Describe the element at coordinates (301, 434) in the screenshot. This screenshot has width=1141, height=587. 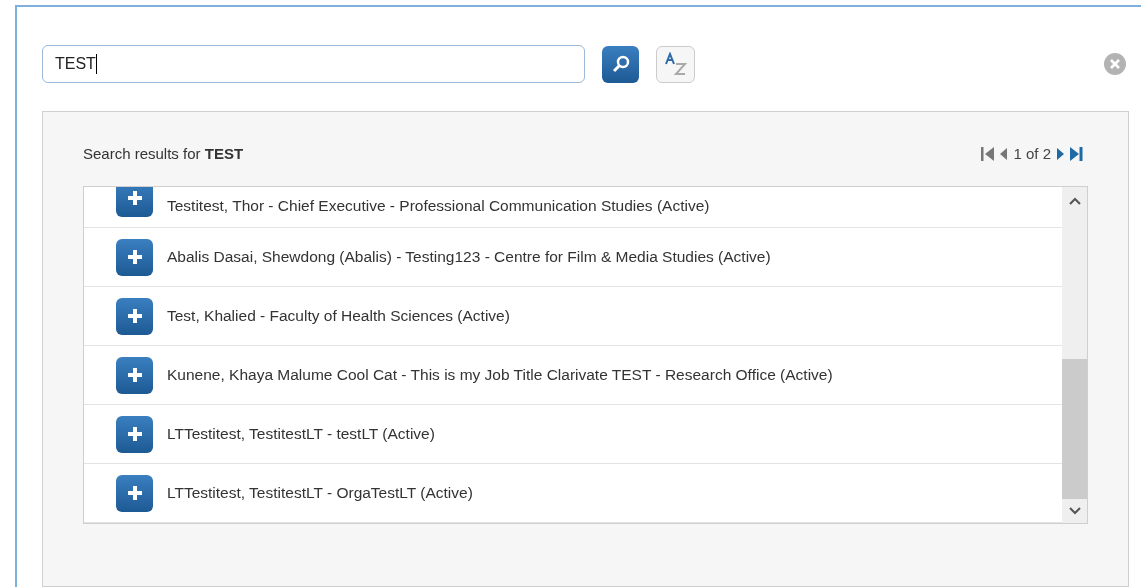
I see `result-item: LTTestitest, TestitestLT - testLT (Active)` at that location.